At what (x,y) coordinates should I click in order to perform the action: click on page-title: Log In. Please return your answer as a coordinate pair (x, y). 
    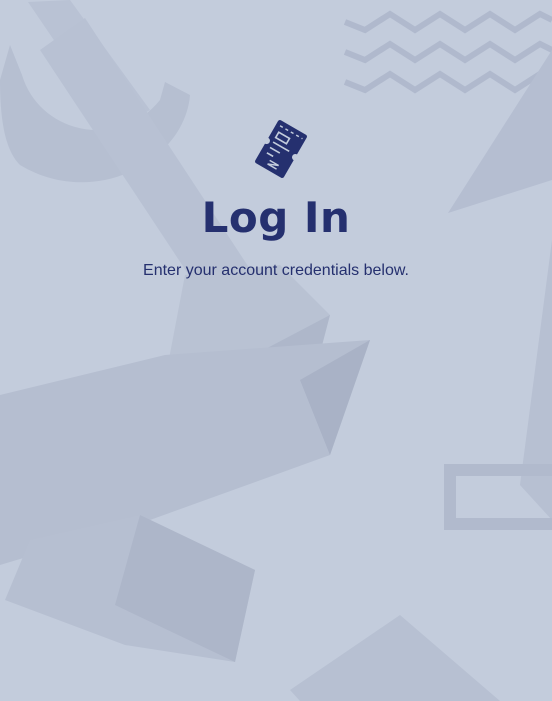
    Looking at the image, I should click on (276, 217).